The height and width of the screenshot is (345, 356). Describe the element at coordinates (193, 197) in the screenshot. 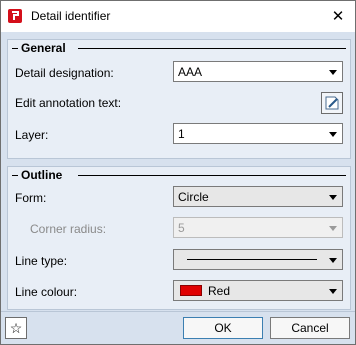

I see `form-value: Circle` at that location.